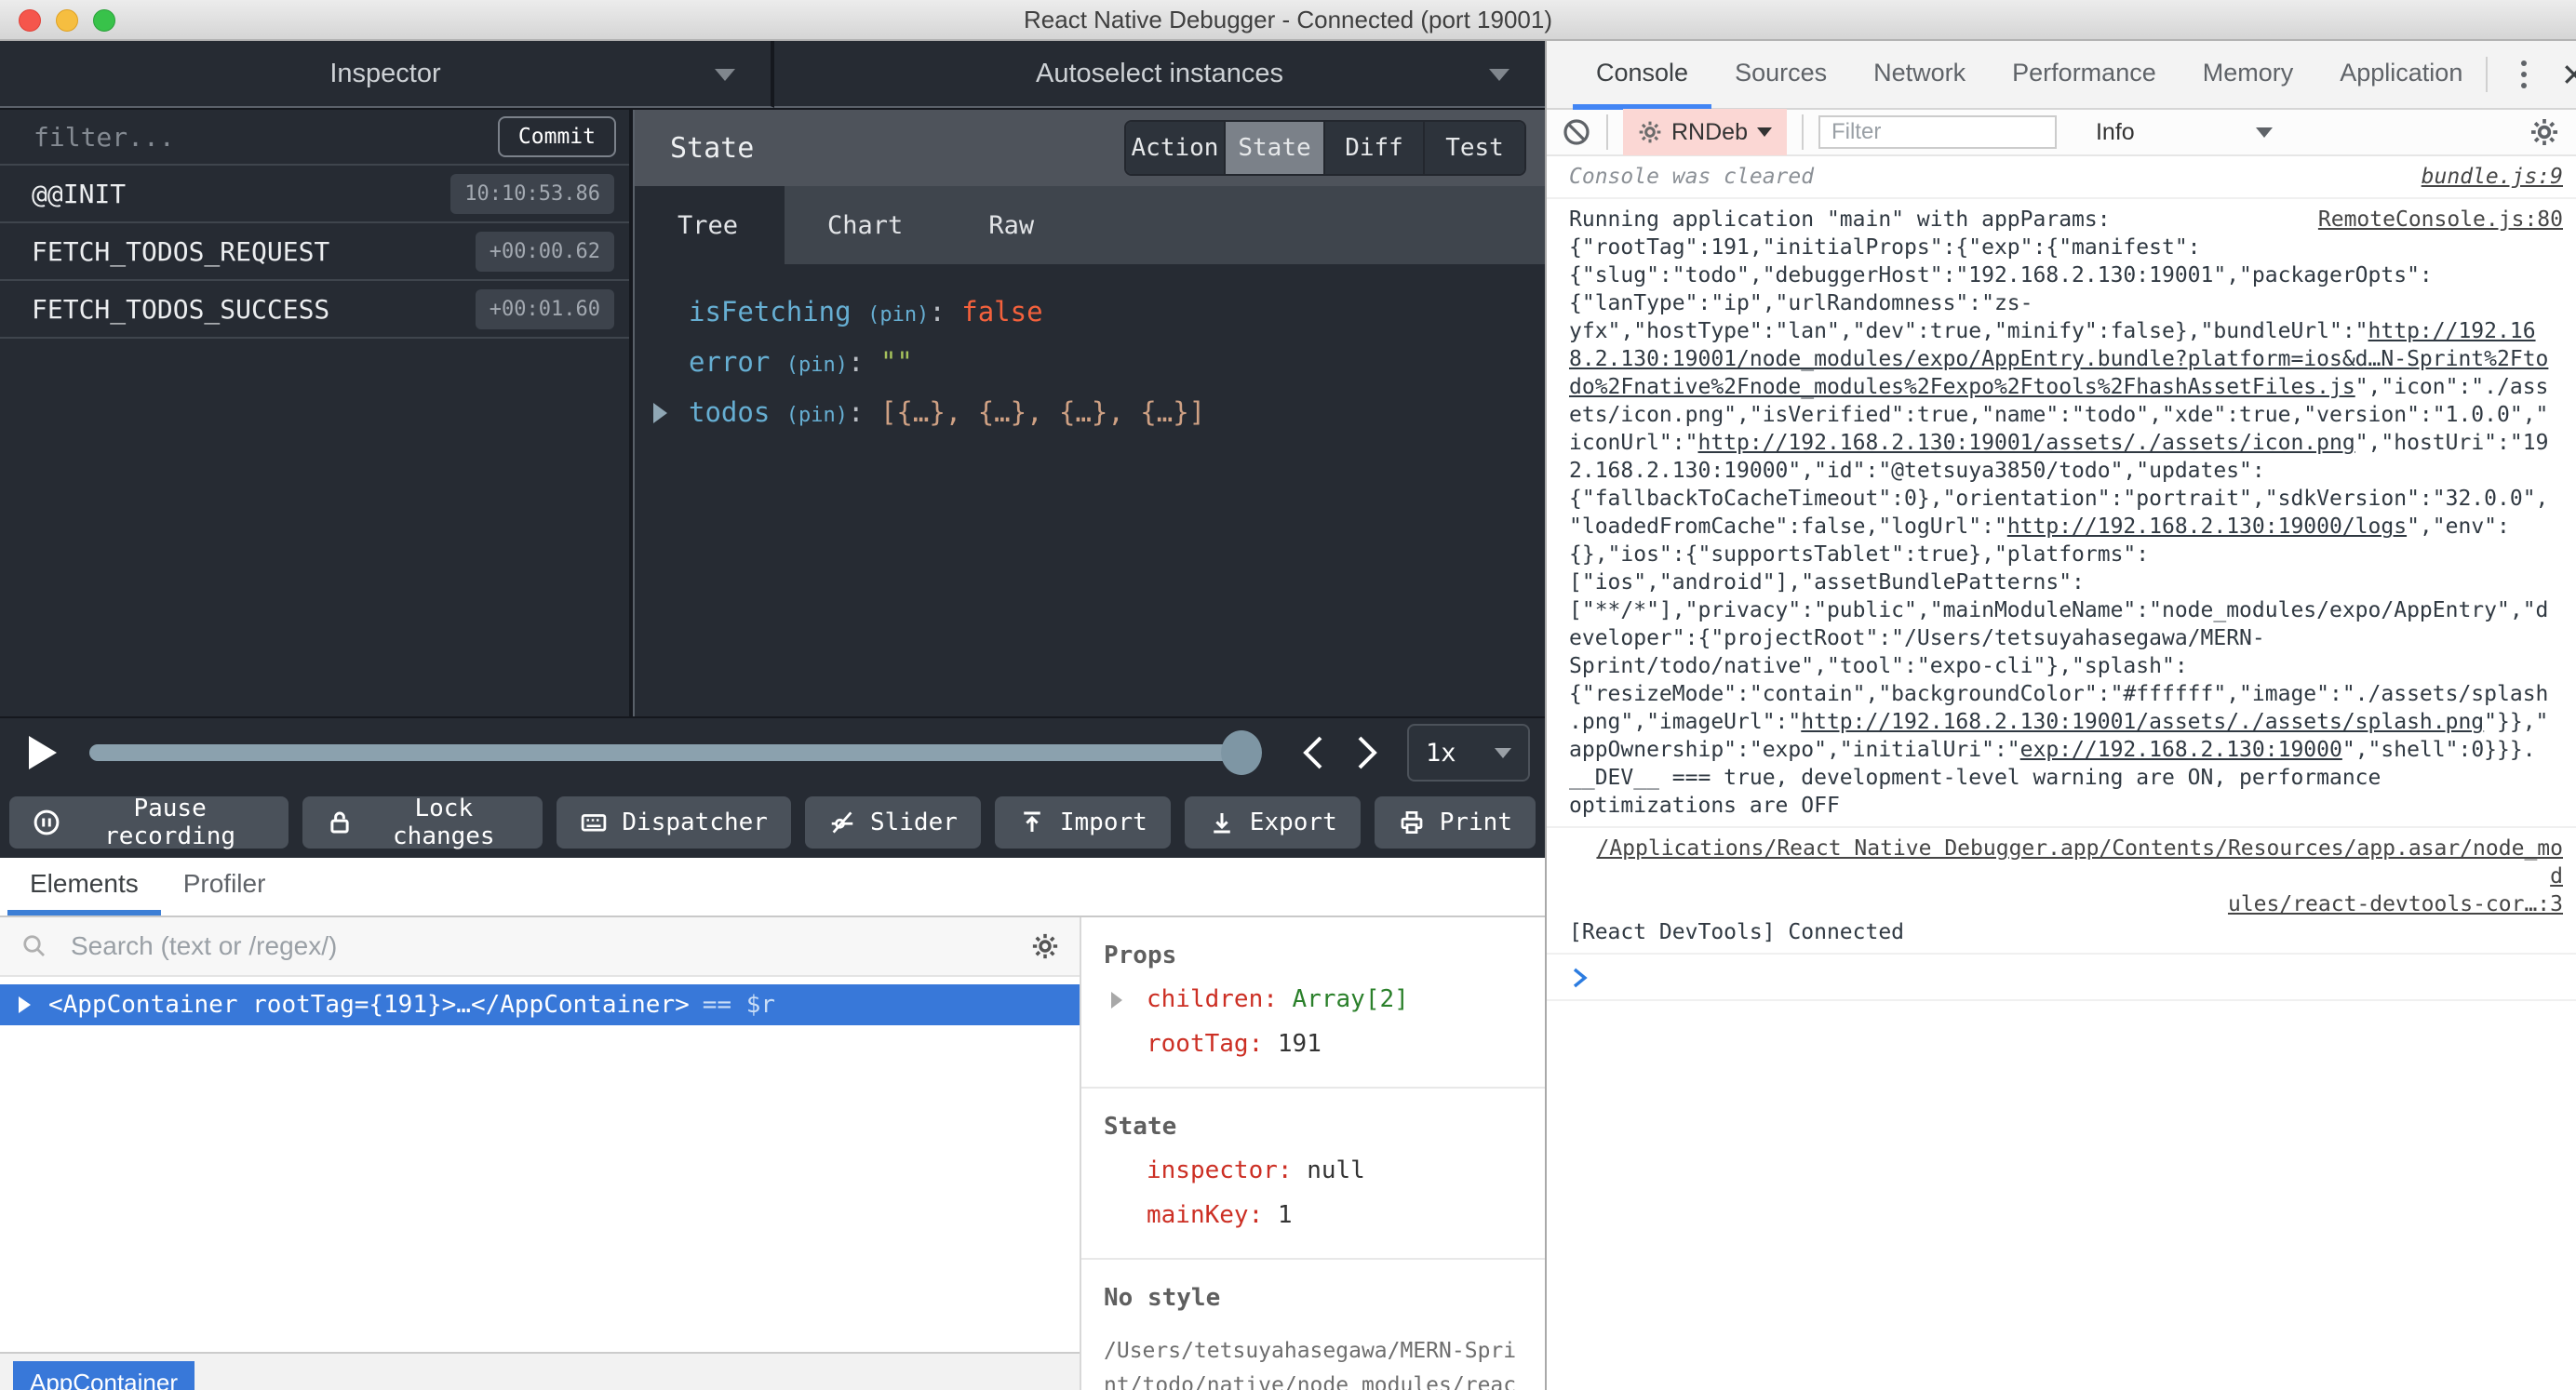 The image size is (2576, 1390). I want to click on export-button: Export, so click(1272, 823).